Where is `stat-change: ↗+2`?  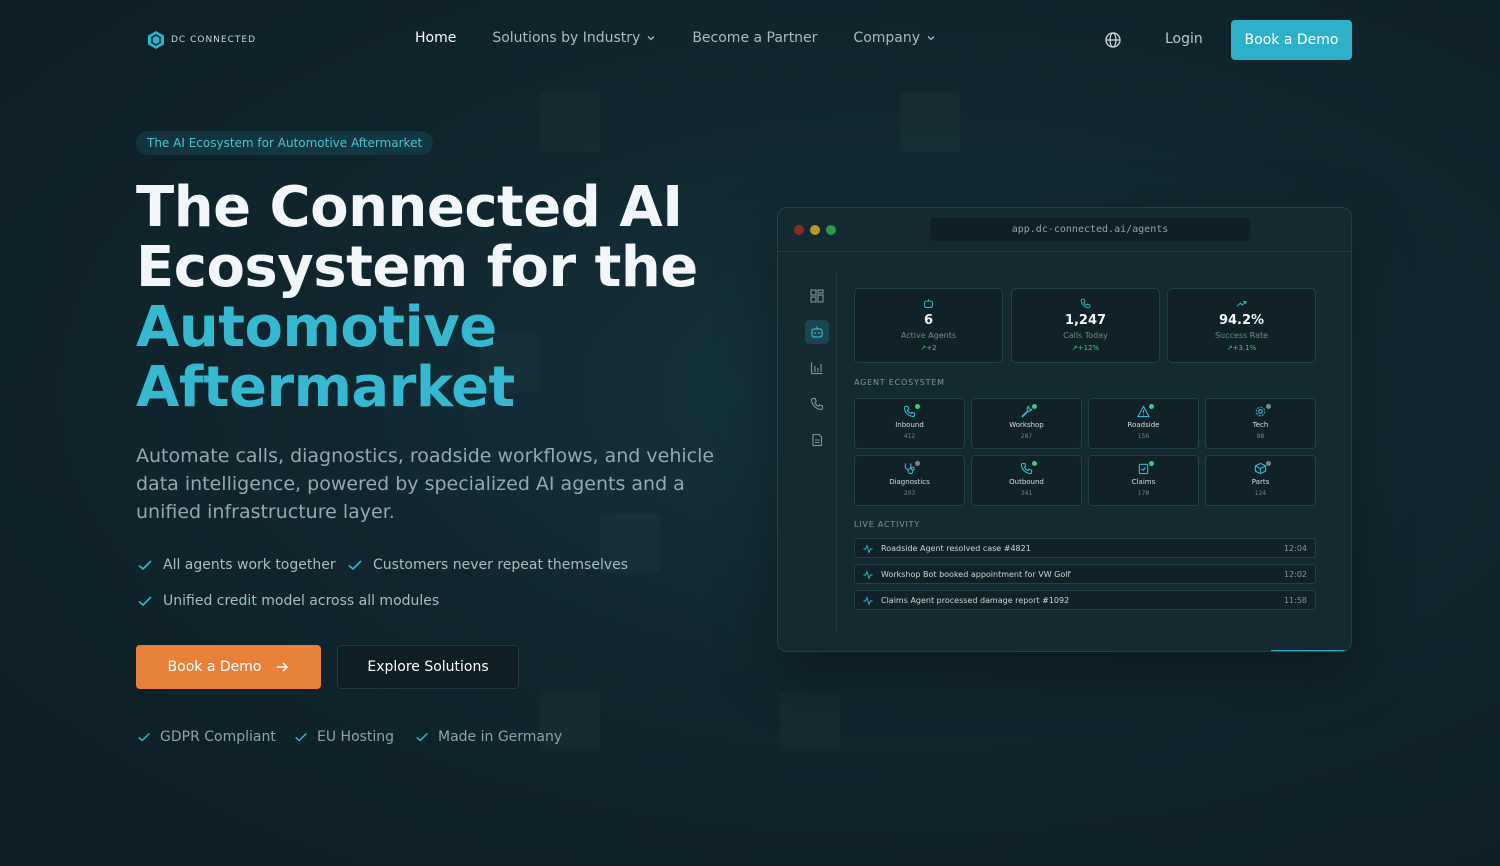 stat-change: ↗+2 is located at coordinates (928, 348).